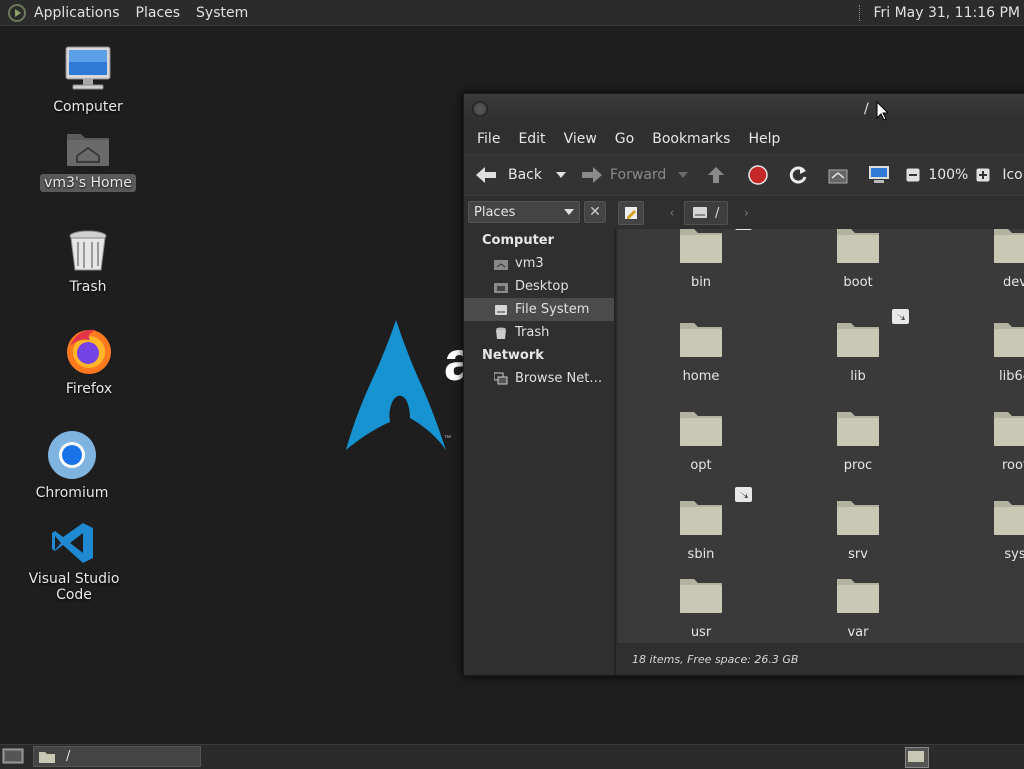 The height and width of the screenshot is (769, 1024). Describe the element at coordinates (539, 286) in the screenshot. I see `sidebar-item-desktop: Desktop` at that location.